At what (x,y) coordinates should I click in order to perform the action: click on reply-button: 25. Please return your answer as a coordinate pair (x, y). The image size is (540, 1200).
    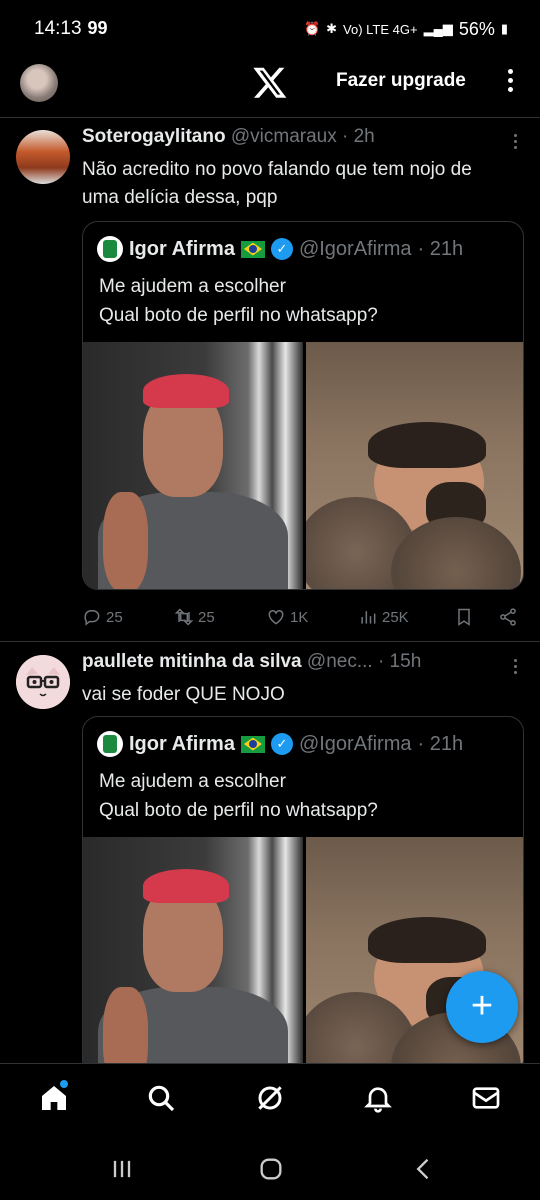
    Looking at the image, I should click on (128, 617).